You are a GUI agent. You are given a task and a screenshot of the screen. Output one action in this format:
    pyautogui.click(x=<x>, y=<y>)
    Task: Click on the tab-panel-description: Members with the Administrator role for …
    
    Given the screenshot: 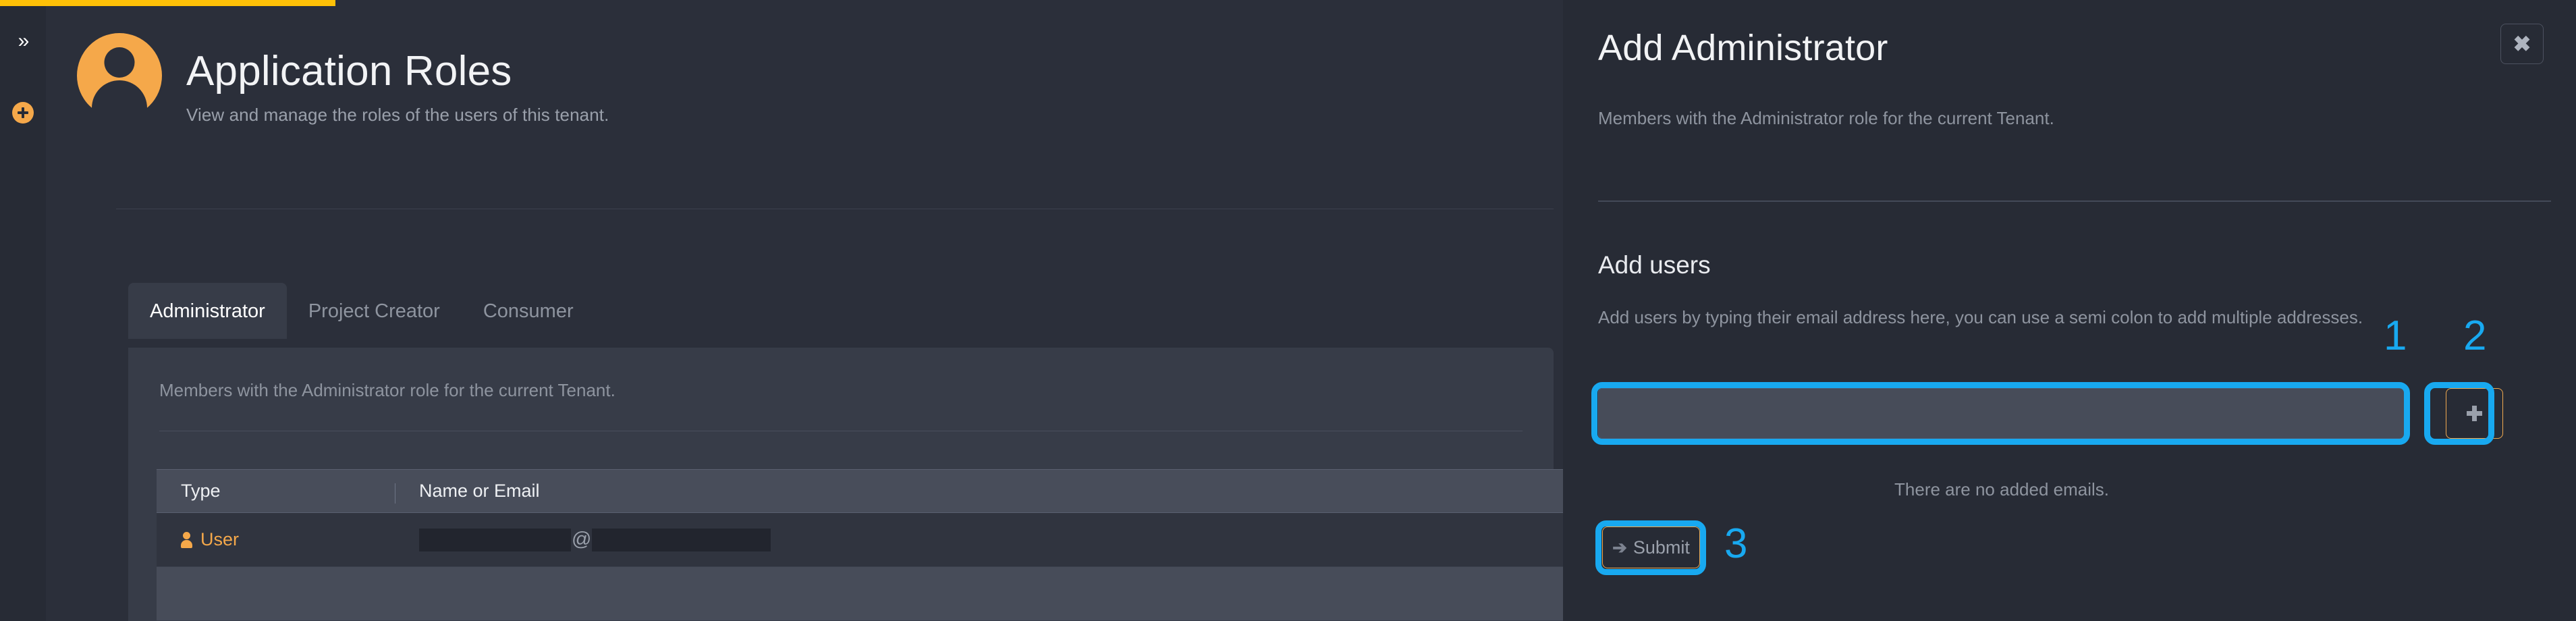 What is the action you would take?
    pyautogui.click(x=387, y=390)
    